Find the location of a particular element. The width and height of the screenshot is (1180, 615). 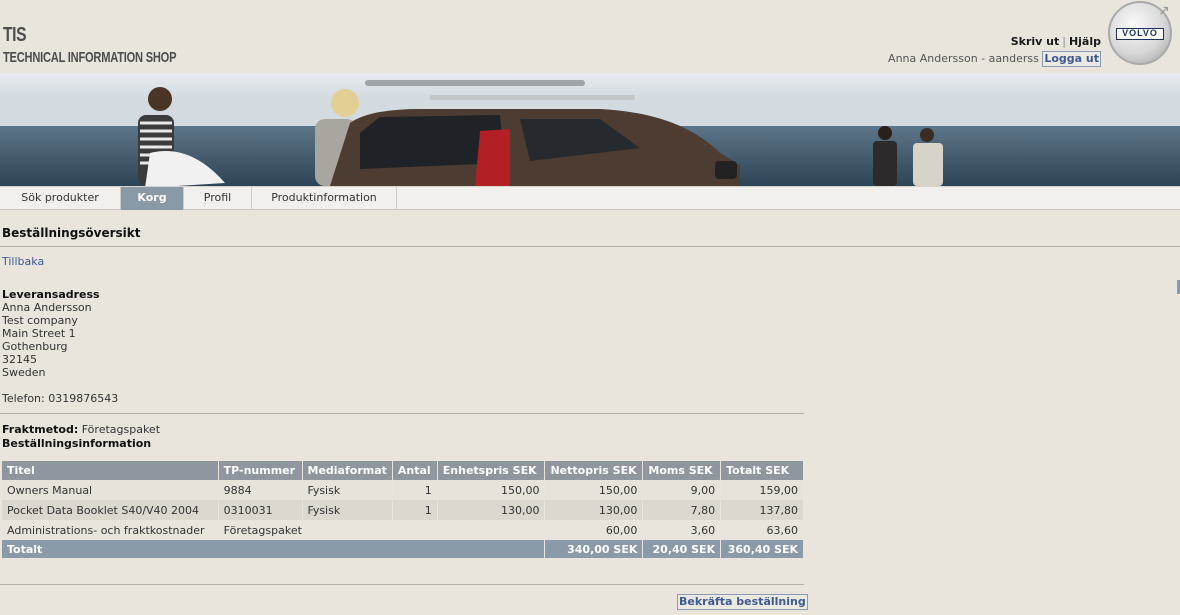

brand-badge-text: VOLVO is located at coordinates (1140, 34).